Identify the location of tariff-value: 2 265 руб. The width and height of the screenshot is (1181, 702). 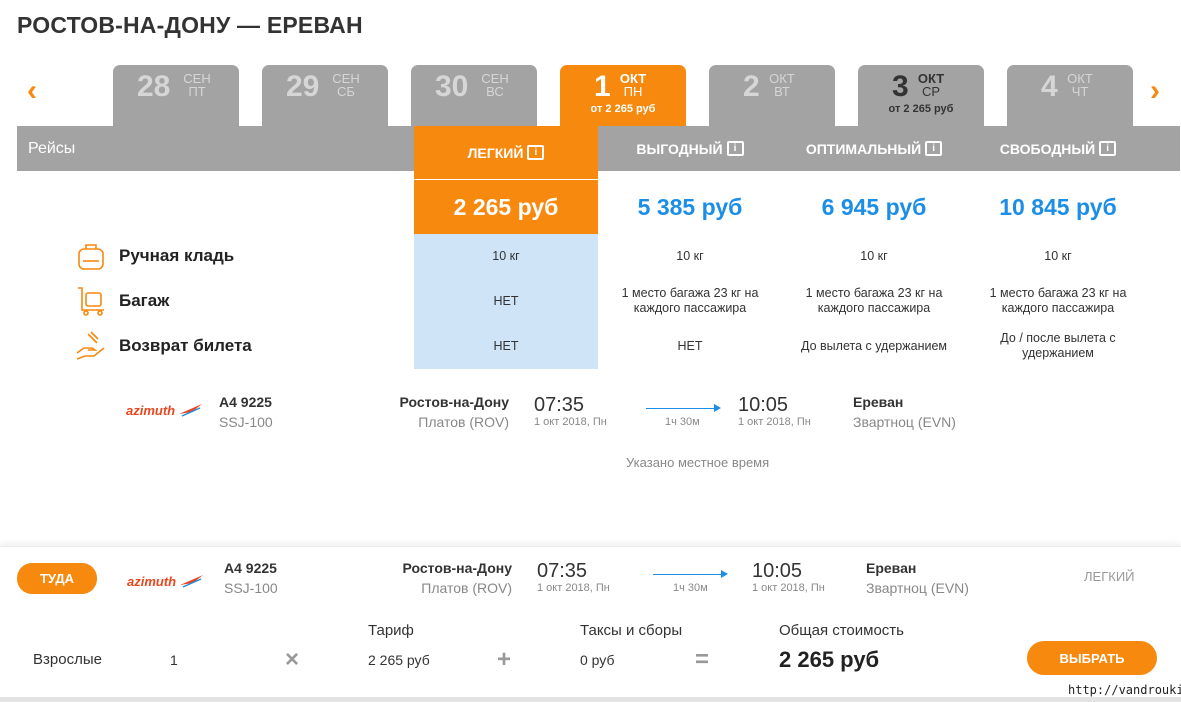
(399, 660).